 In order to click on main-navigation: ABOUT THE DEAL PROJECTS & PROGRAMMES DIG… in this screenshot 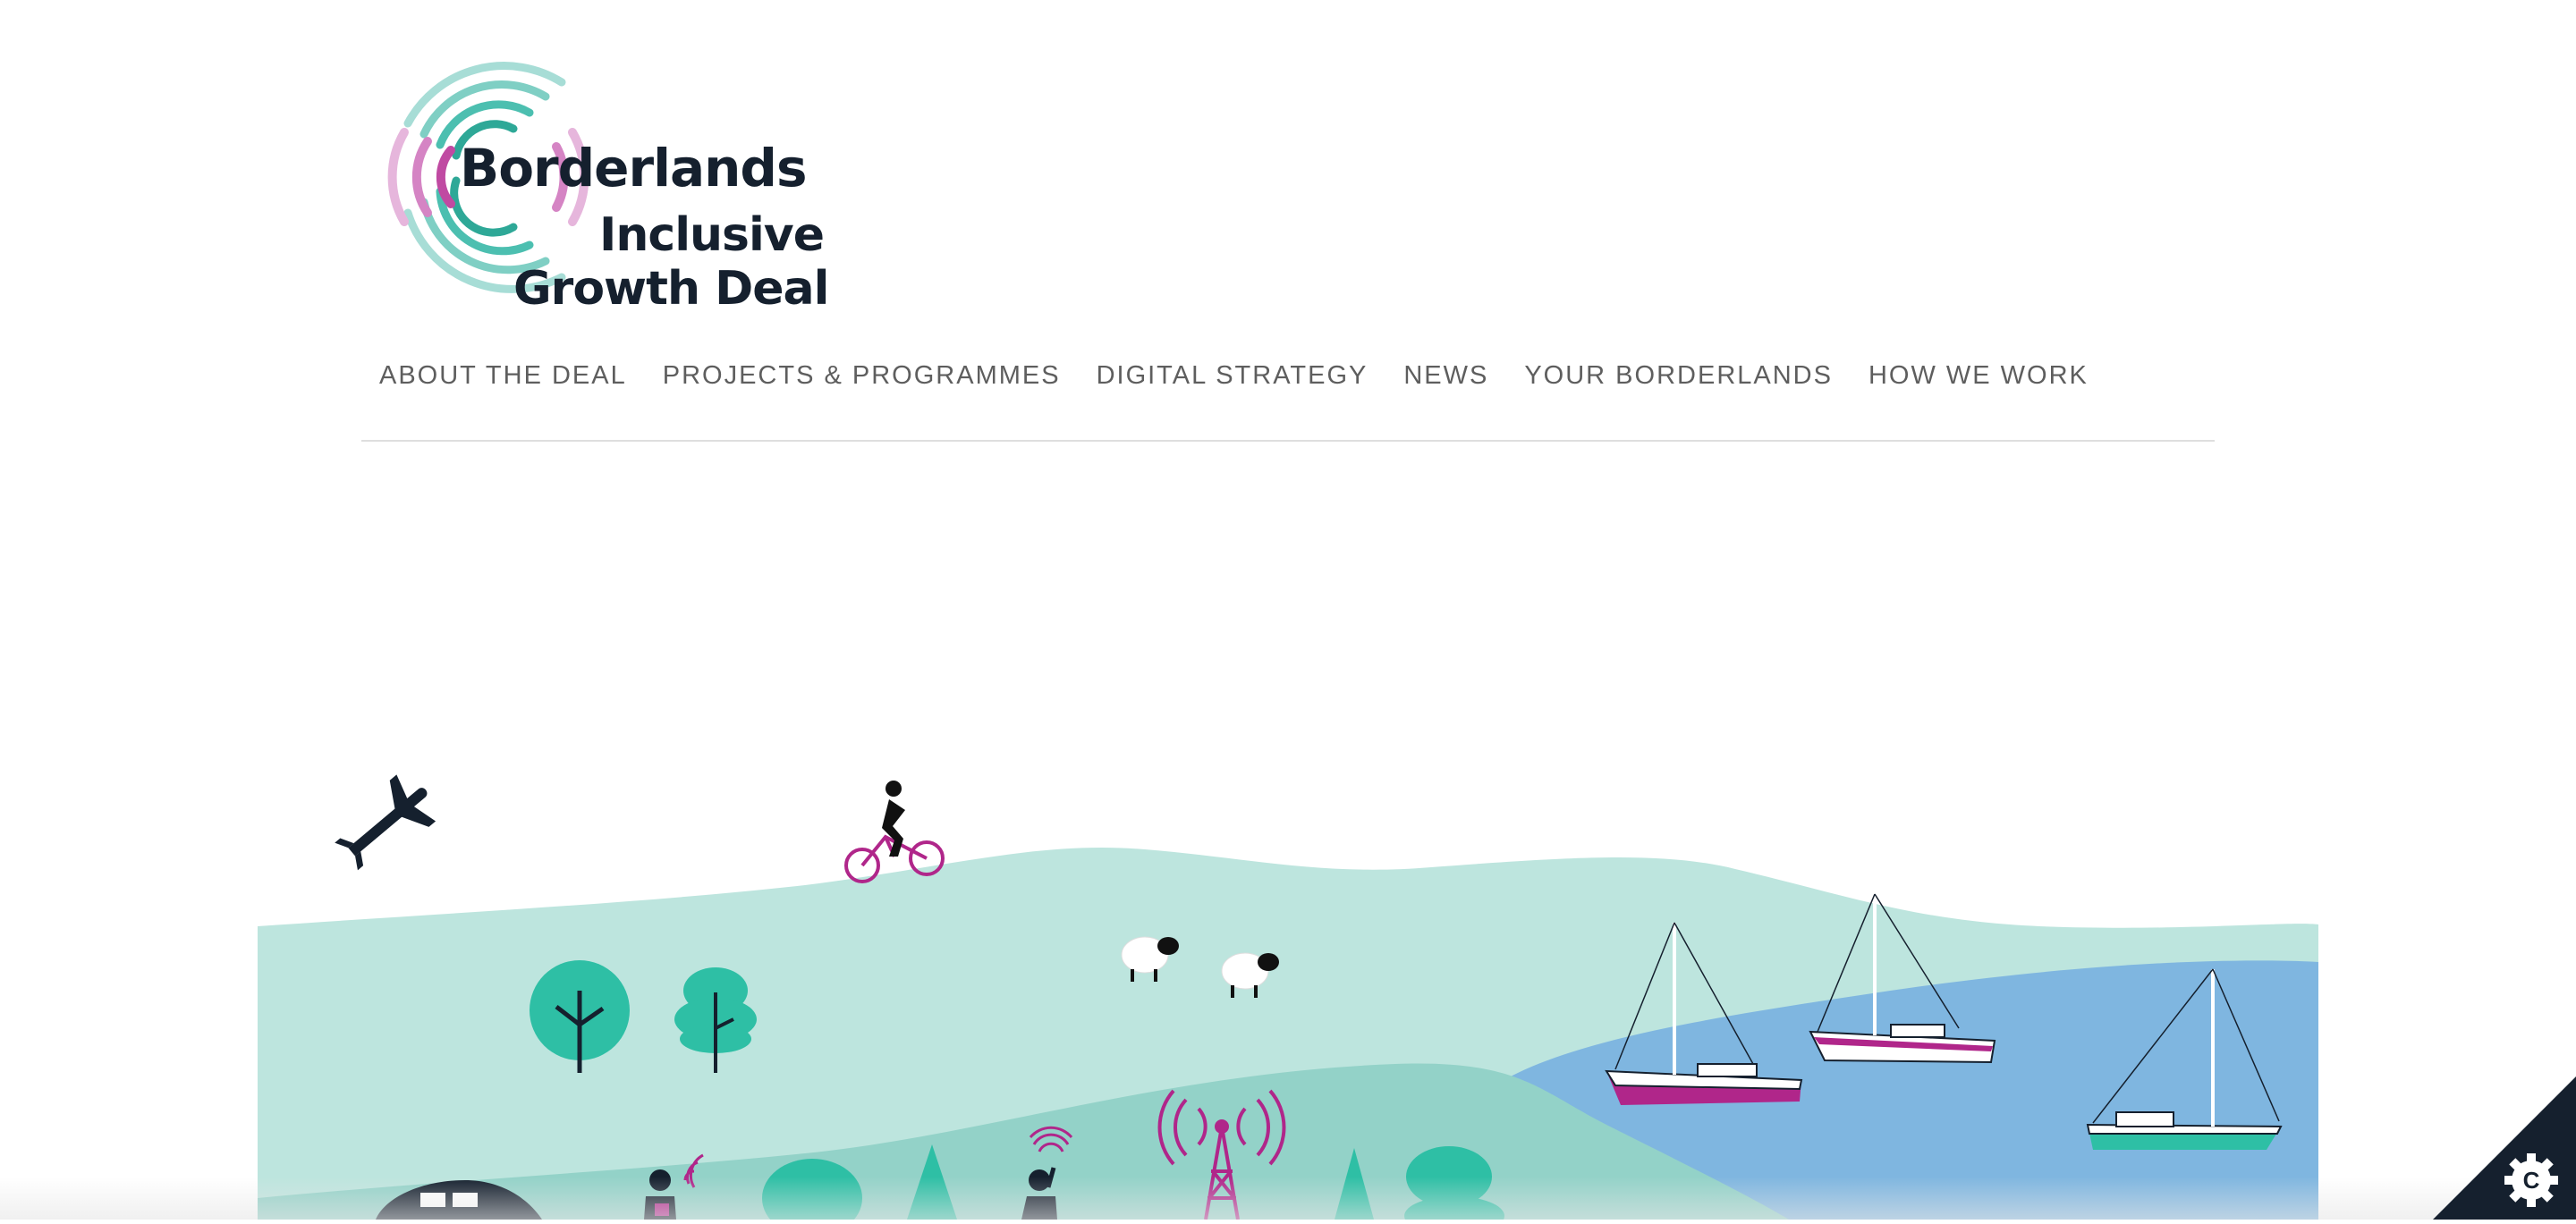, I will do `click(1233, 375)`.